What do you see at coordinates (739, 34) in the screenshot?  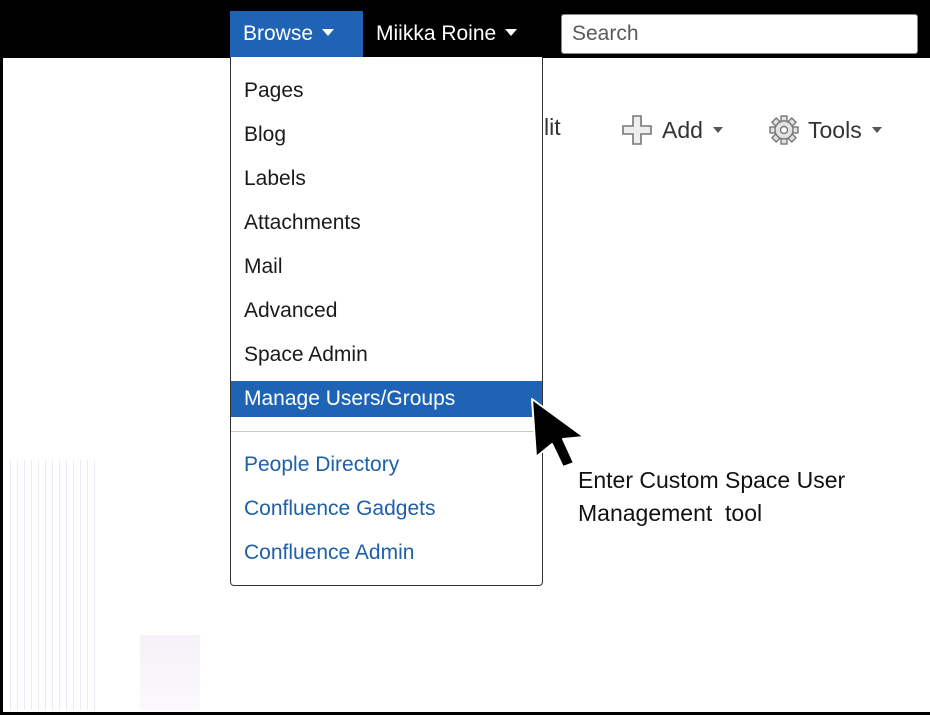 I see `search-input` at bounding box center [739, 34].